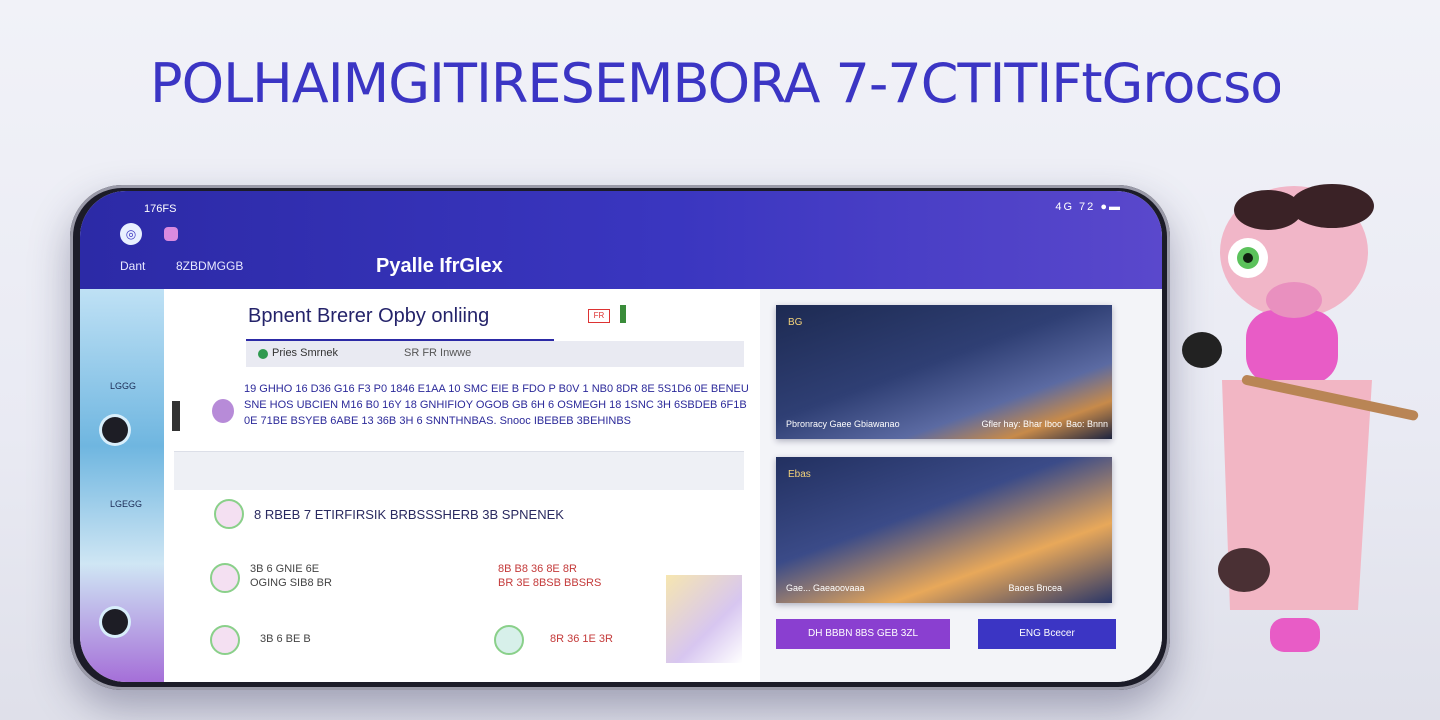 The image size is (1440, 720). I want to click on section-title: Bpnent Brerer Opby onliing, so click(369, 316).